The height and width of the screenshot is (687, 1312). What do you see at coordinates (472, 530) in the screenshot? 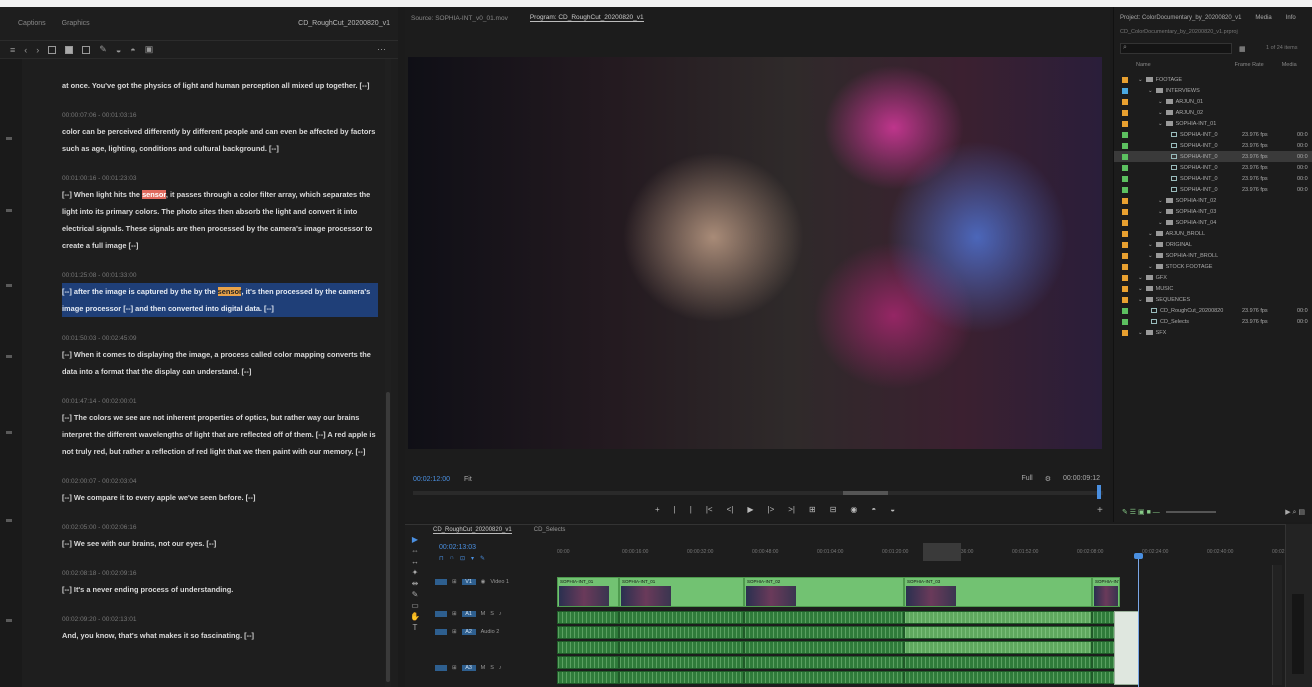
I see `tab-roughcut-sequence: CD_RoughCut_20200820_v1` at bounding box center [472, 530].